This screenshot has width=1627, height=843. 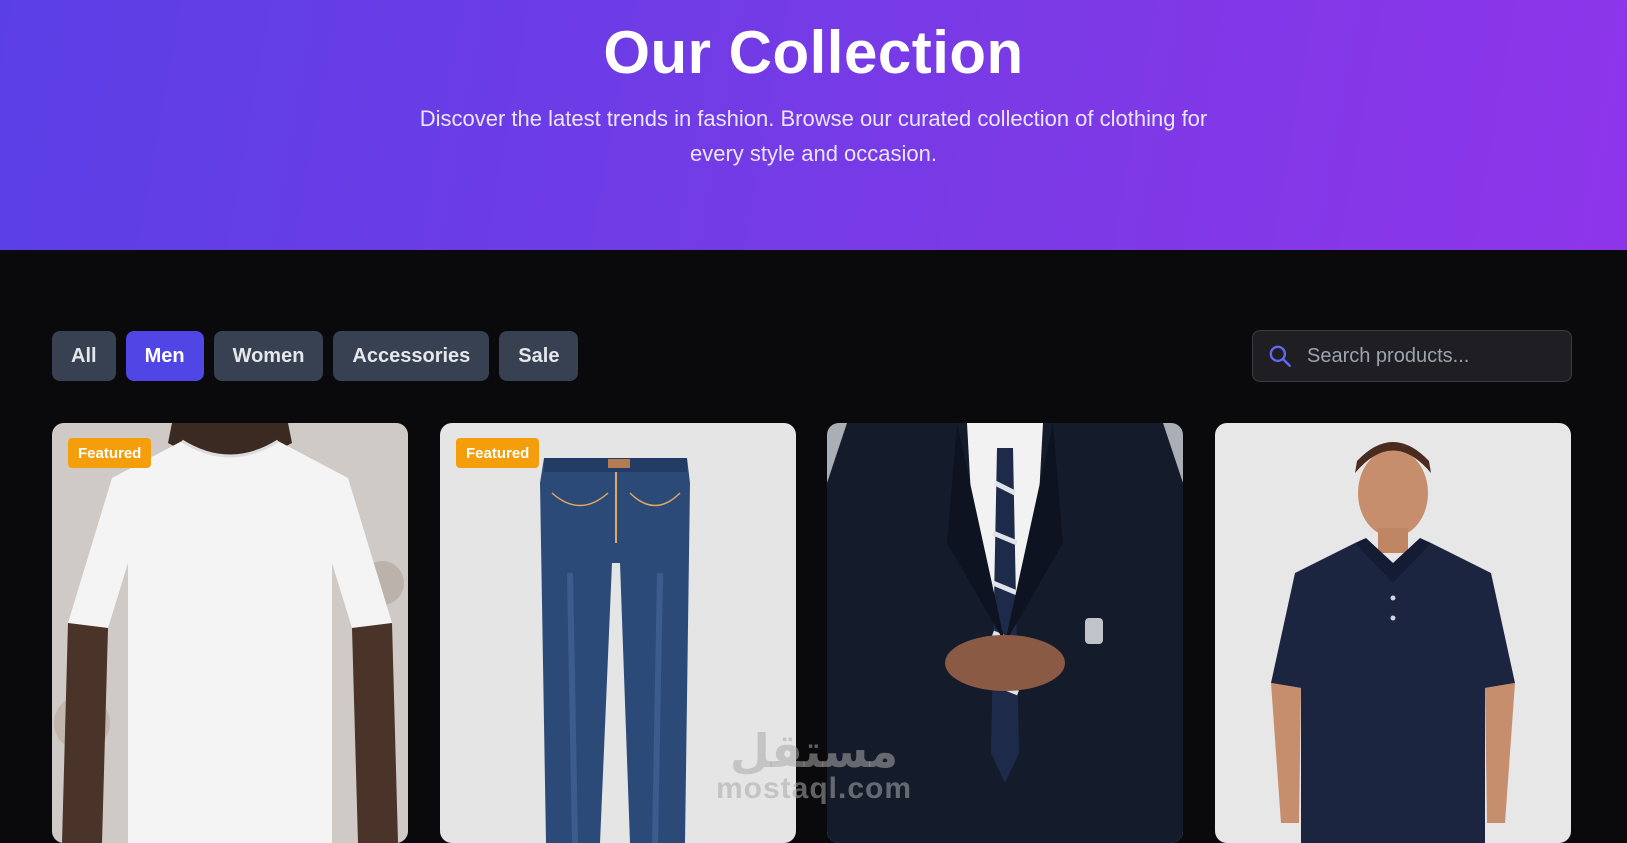 I want to click on filter-women-button: Women, so click(x=268, y=356).